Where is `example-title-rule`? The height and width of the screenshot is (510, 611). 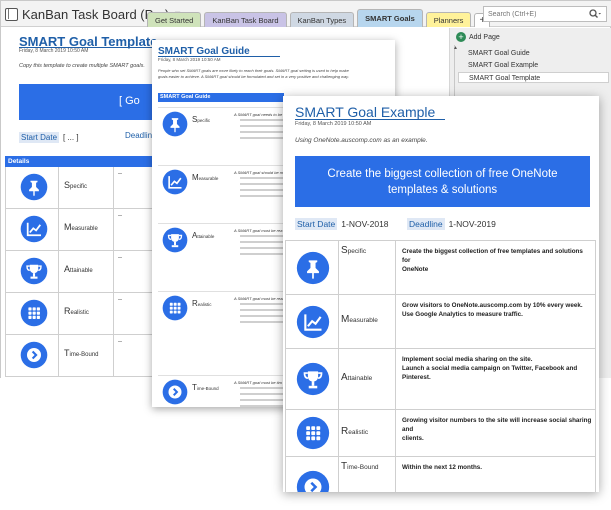
example-title-rule is located at coordinates (370, 119).